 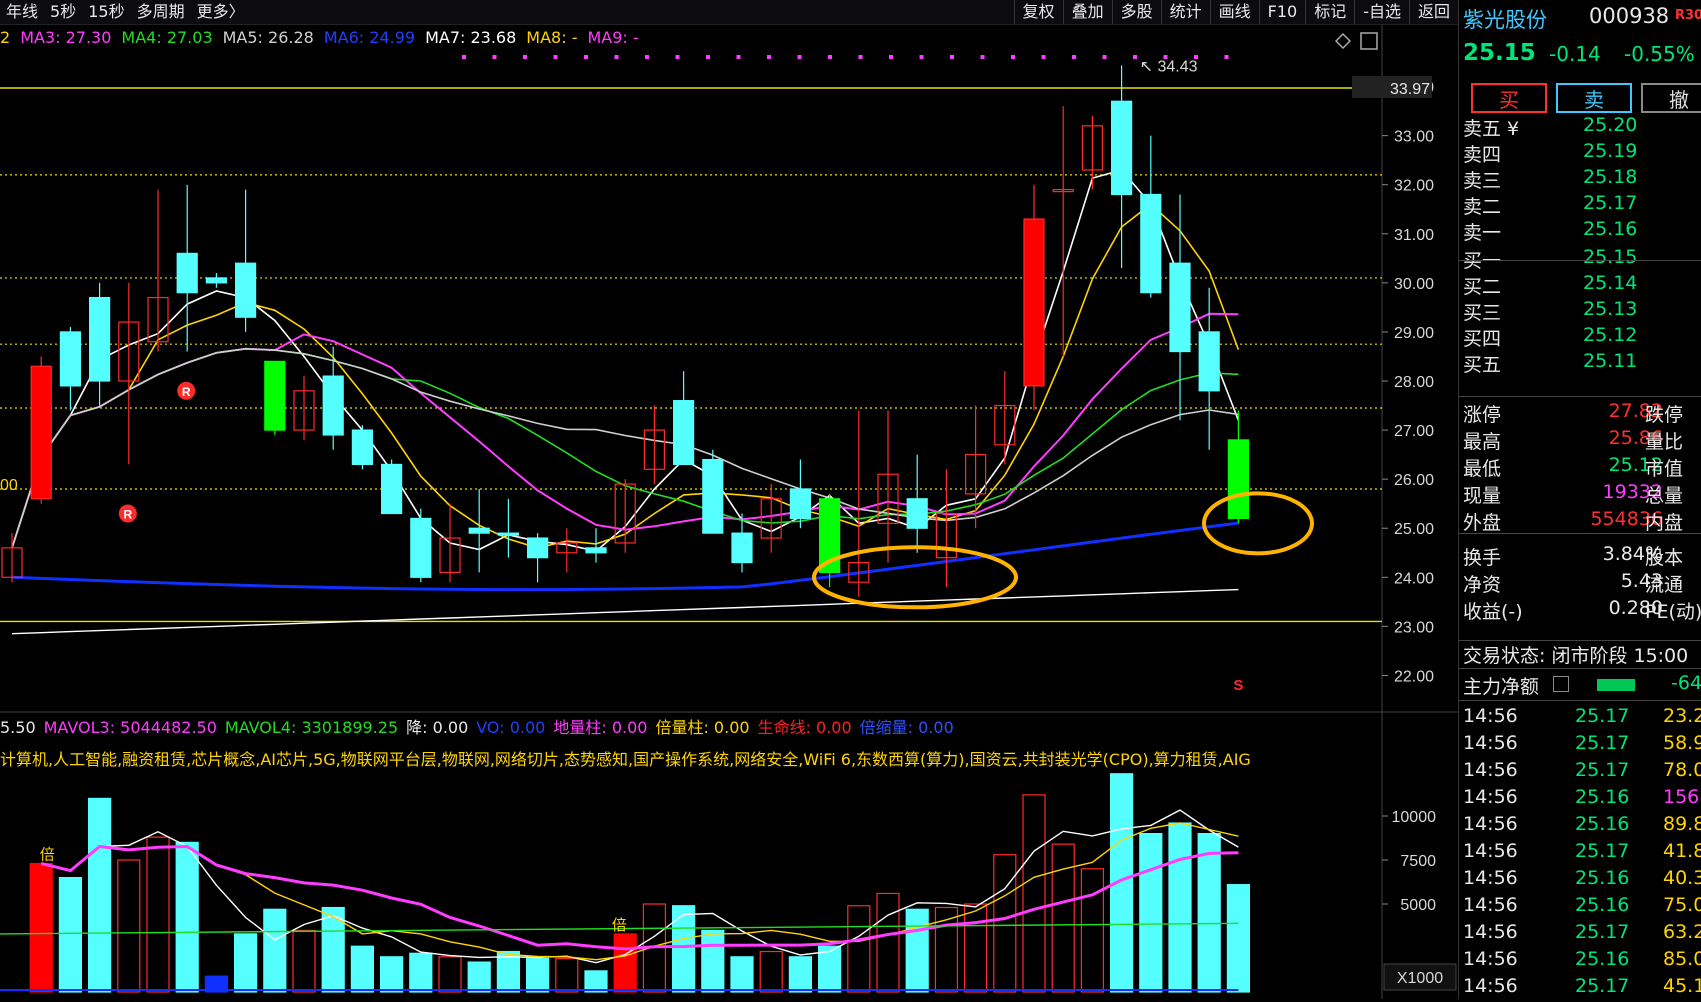 I want to click on tick-qty: 75.0, so click(x=1682, y=905).